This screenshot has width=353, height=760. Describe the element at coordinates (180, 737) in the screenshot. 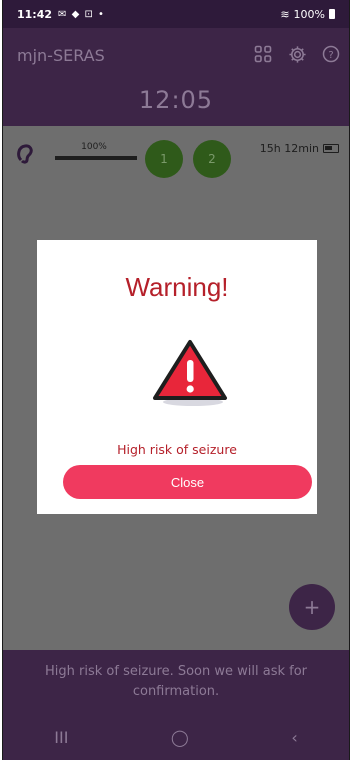

I see `home-button: ◯` at that location.